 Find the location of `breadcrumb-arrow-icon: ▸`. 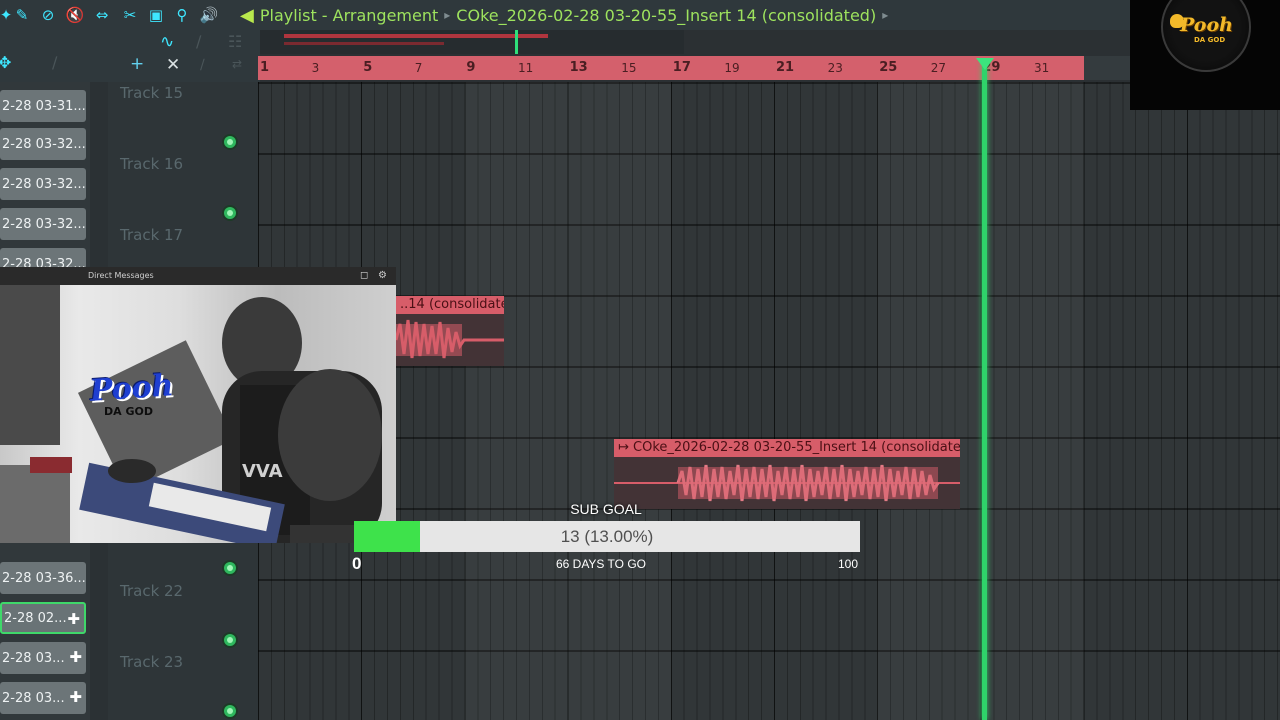

breadcrumb-arrow-icon: ▸ is located at coordinates (885, 15).